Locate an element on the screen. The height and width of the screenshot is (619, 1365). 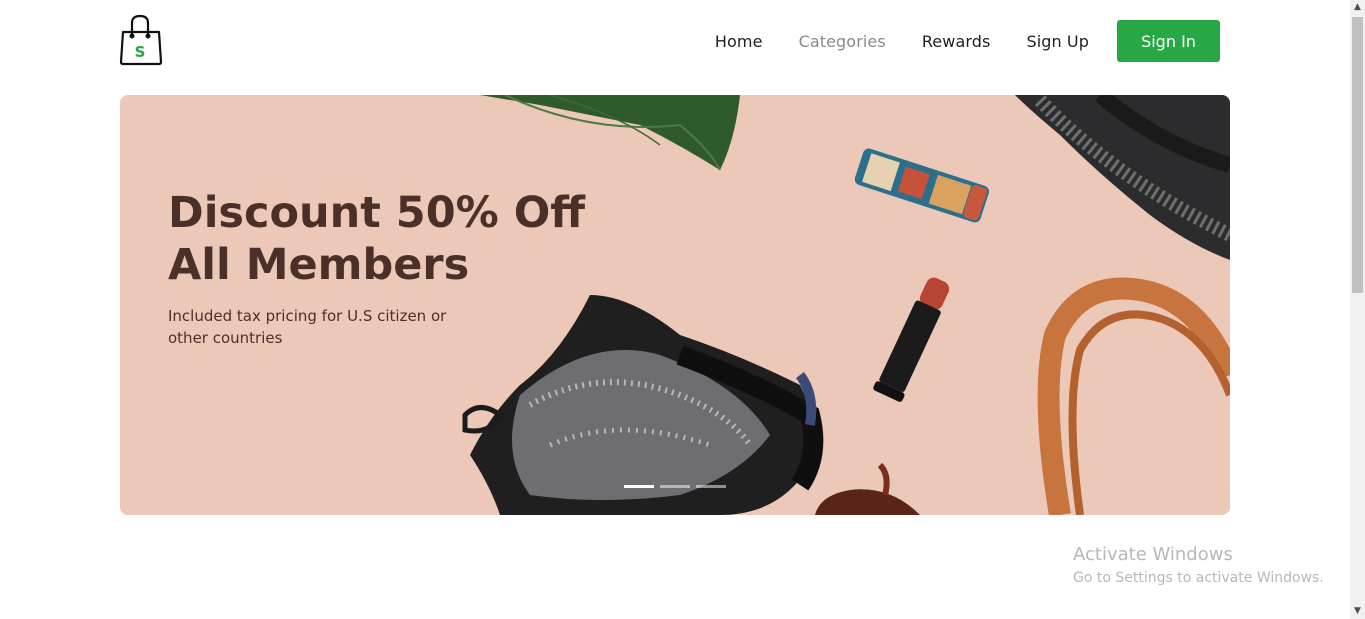
hero-title-line-2: All Members is located at coordinates (319, 265).